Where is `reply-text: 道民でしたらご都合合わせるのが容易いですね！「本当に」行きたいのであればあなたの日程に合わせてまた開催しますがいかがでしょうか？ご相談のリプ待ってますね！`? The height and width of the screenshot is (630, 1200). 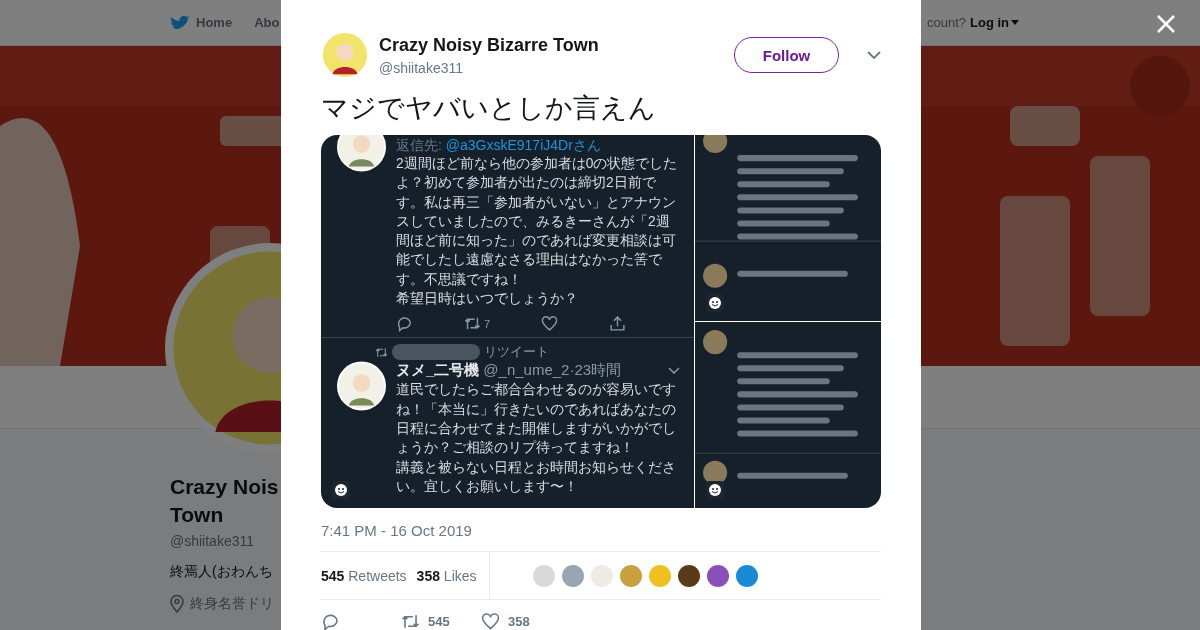
reply-text: 道民でしたらご都合合わせるのが容易いですね！「本当に」行きたいのであればあなたの日程に合わせてまた開催しますがいかがでしょうか？ご相談のリプ待ってますね！ is located at coordinates (536, 419).